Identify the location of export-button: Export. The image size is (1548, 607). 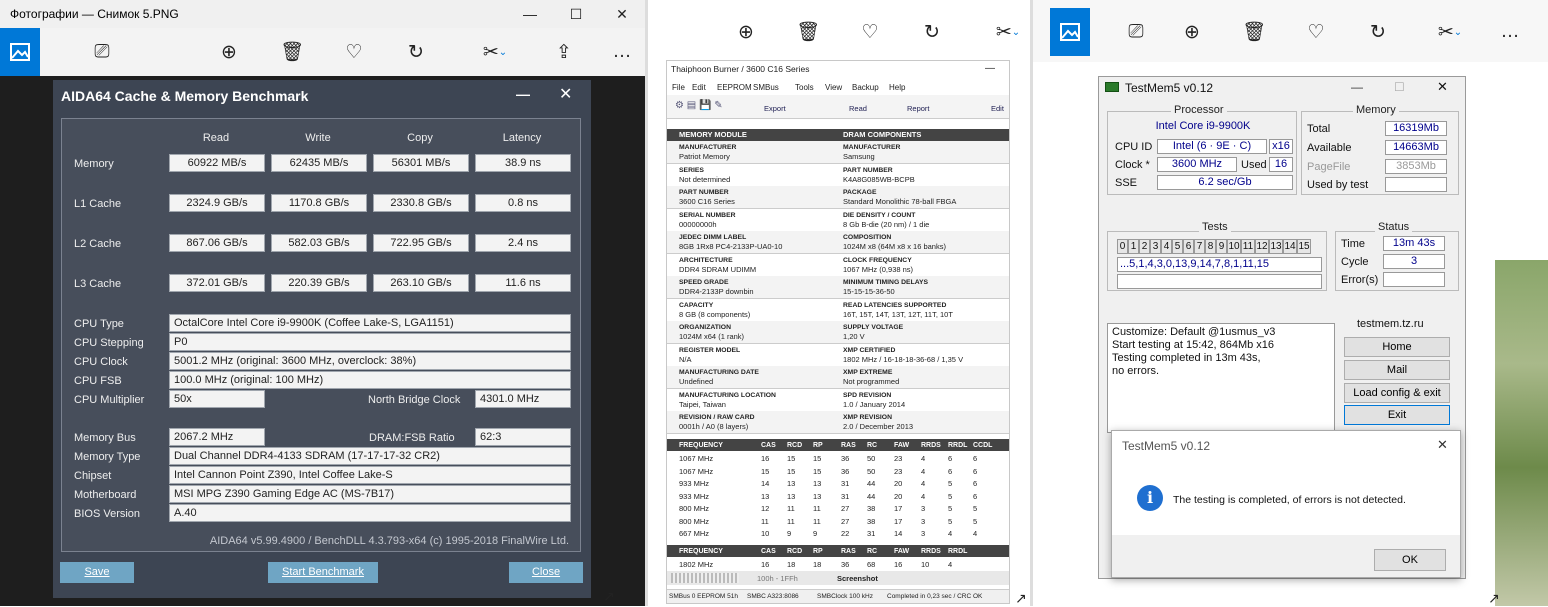
(775, 108).